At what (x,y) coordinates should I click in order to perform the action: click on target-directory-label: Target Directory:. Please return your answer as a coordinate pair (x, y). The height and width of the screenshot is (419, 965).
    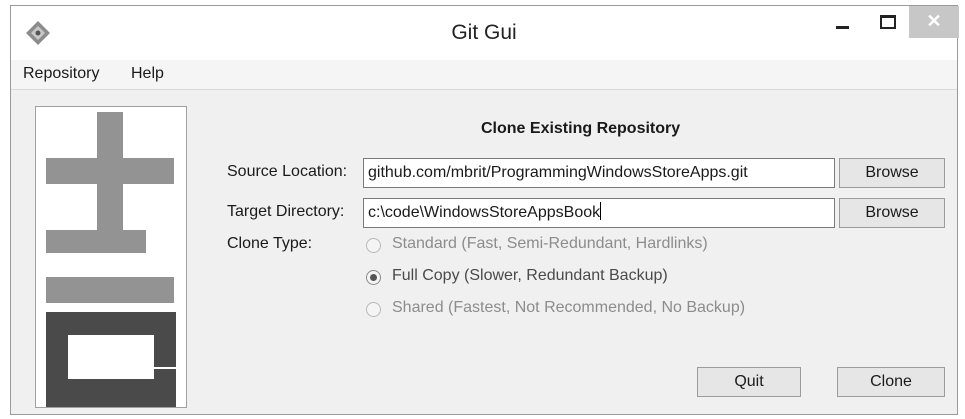
    Looking at the image, I should click on (286, 211).